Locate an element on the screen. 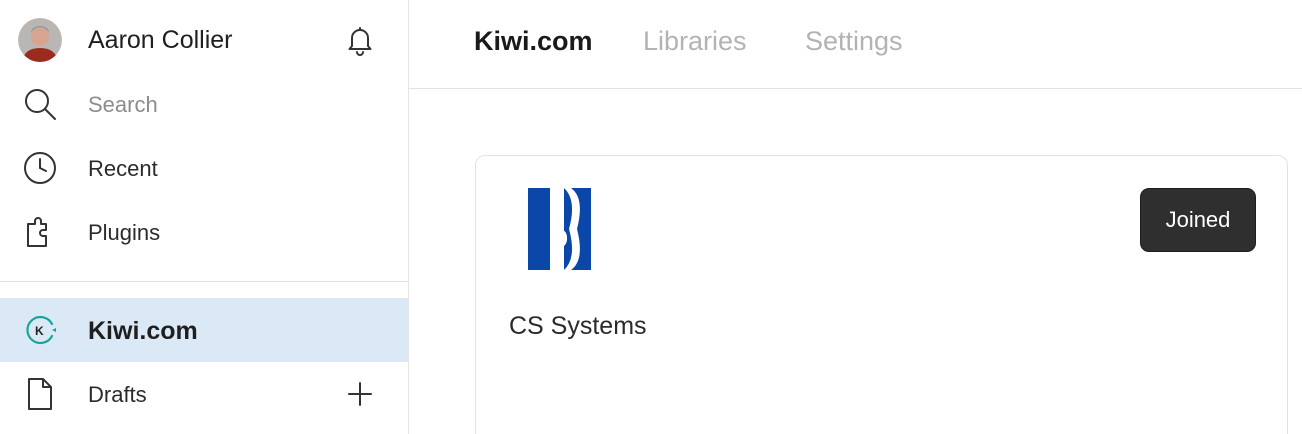  tab-bar: Kiwi.com Libraries Settings is located at coordinates (855, 44).